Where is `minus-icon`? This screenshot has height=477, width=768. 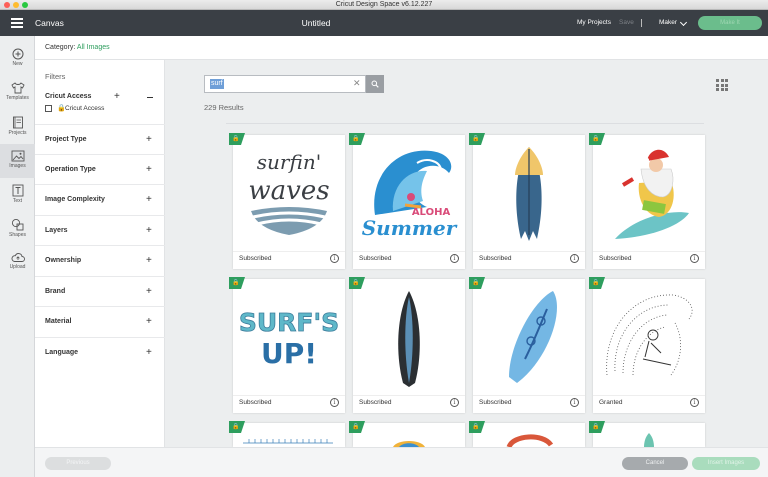
minus-icon is located at coordinates (150, 97).